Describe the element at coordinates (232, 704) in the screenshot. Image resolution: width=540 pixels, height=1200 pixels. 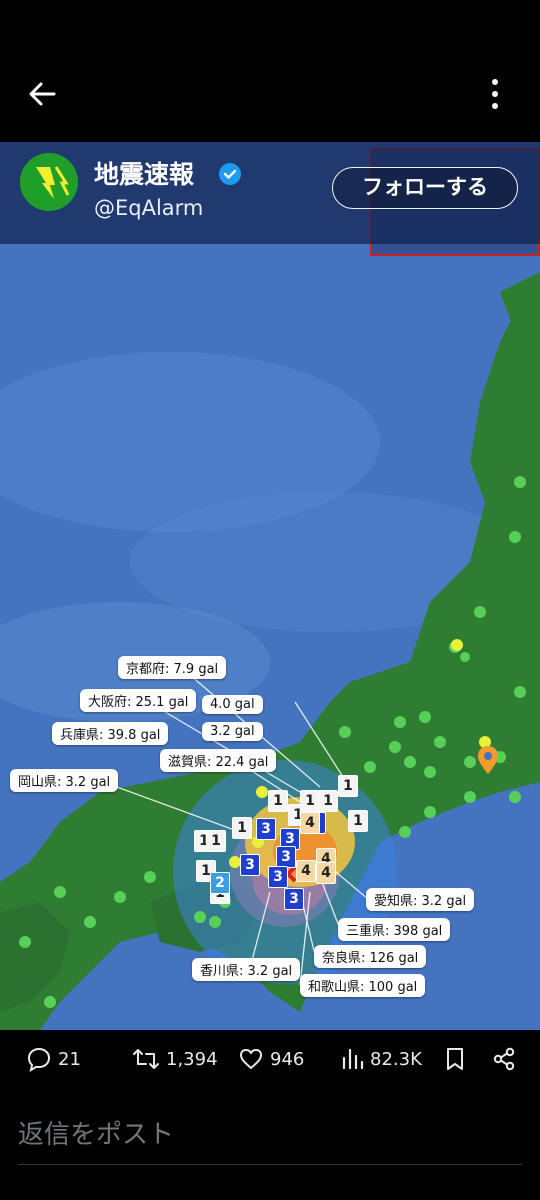
I see `gal-label: 4.0 gal` at that location.